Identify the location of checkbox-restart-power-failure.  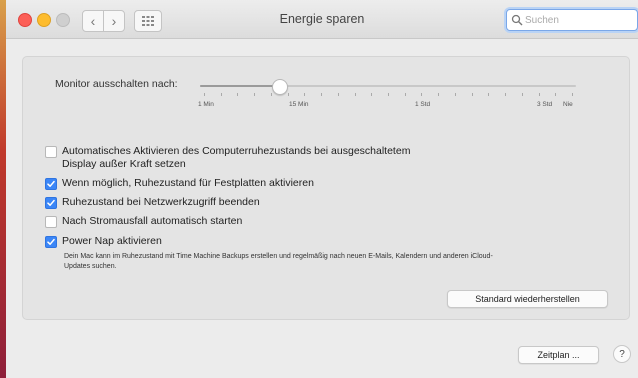
(51, 222).